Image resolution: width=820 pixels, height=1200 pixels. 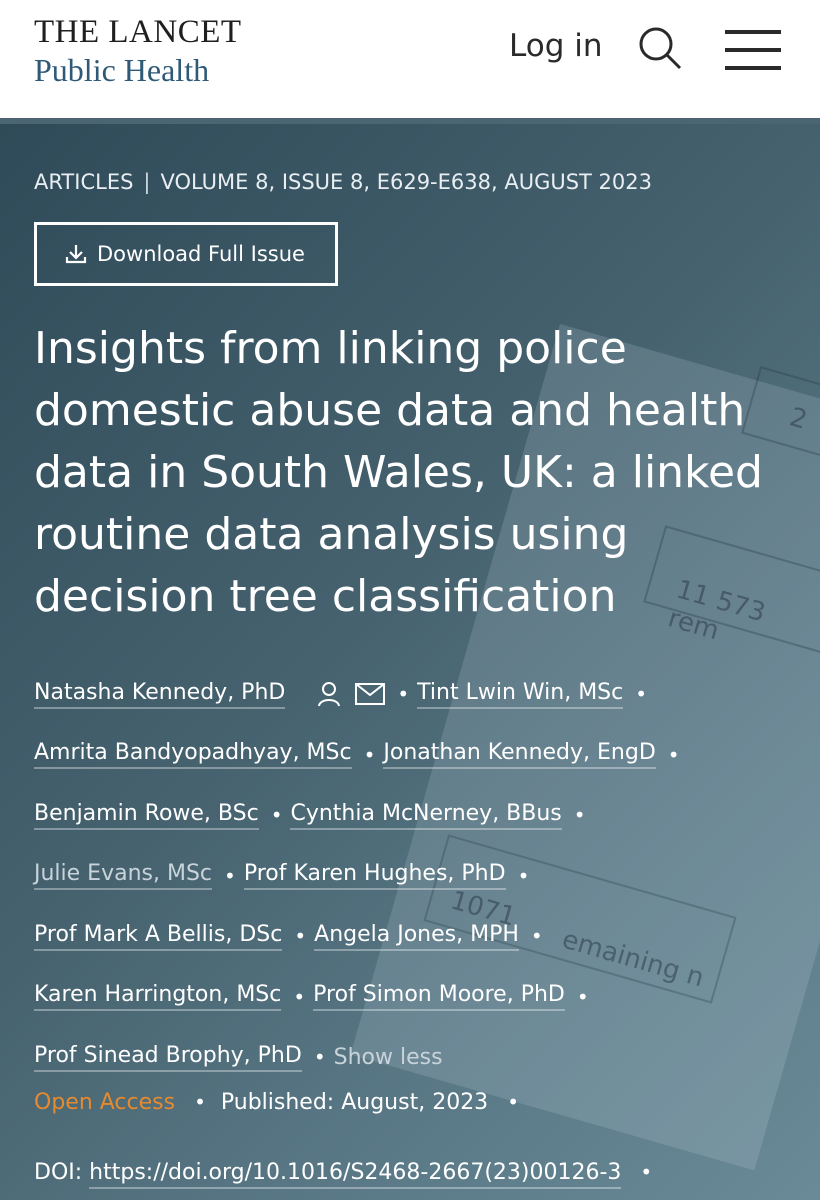 What do you see at coordinates (146, 815) in the screenshot?
I see `author-link: Benjamin Rowe, BSc` at bounding box center [146, 815].